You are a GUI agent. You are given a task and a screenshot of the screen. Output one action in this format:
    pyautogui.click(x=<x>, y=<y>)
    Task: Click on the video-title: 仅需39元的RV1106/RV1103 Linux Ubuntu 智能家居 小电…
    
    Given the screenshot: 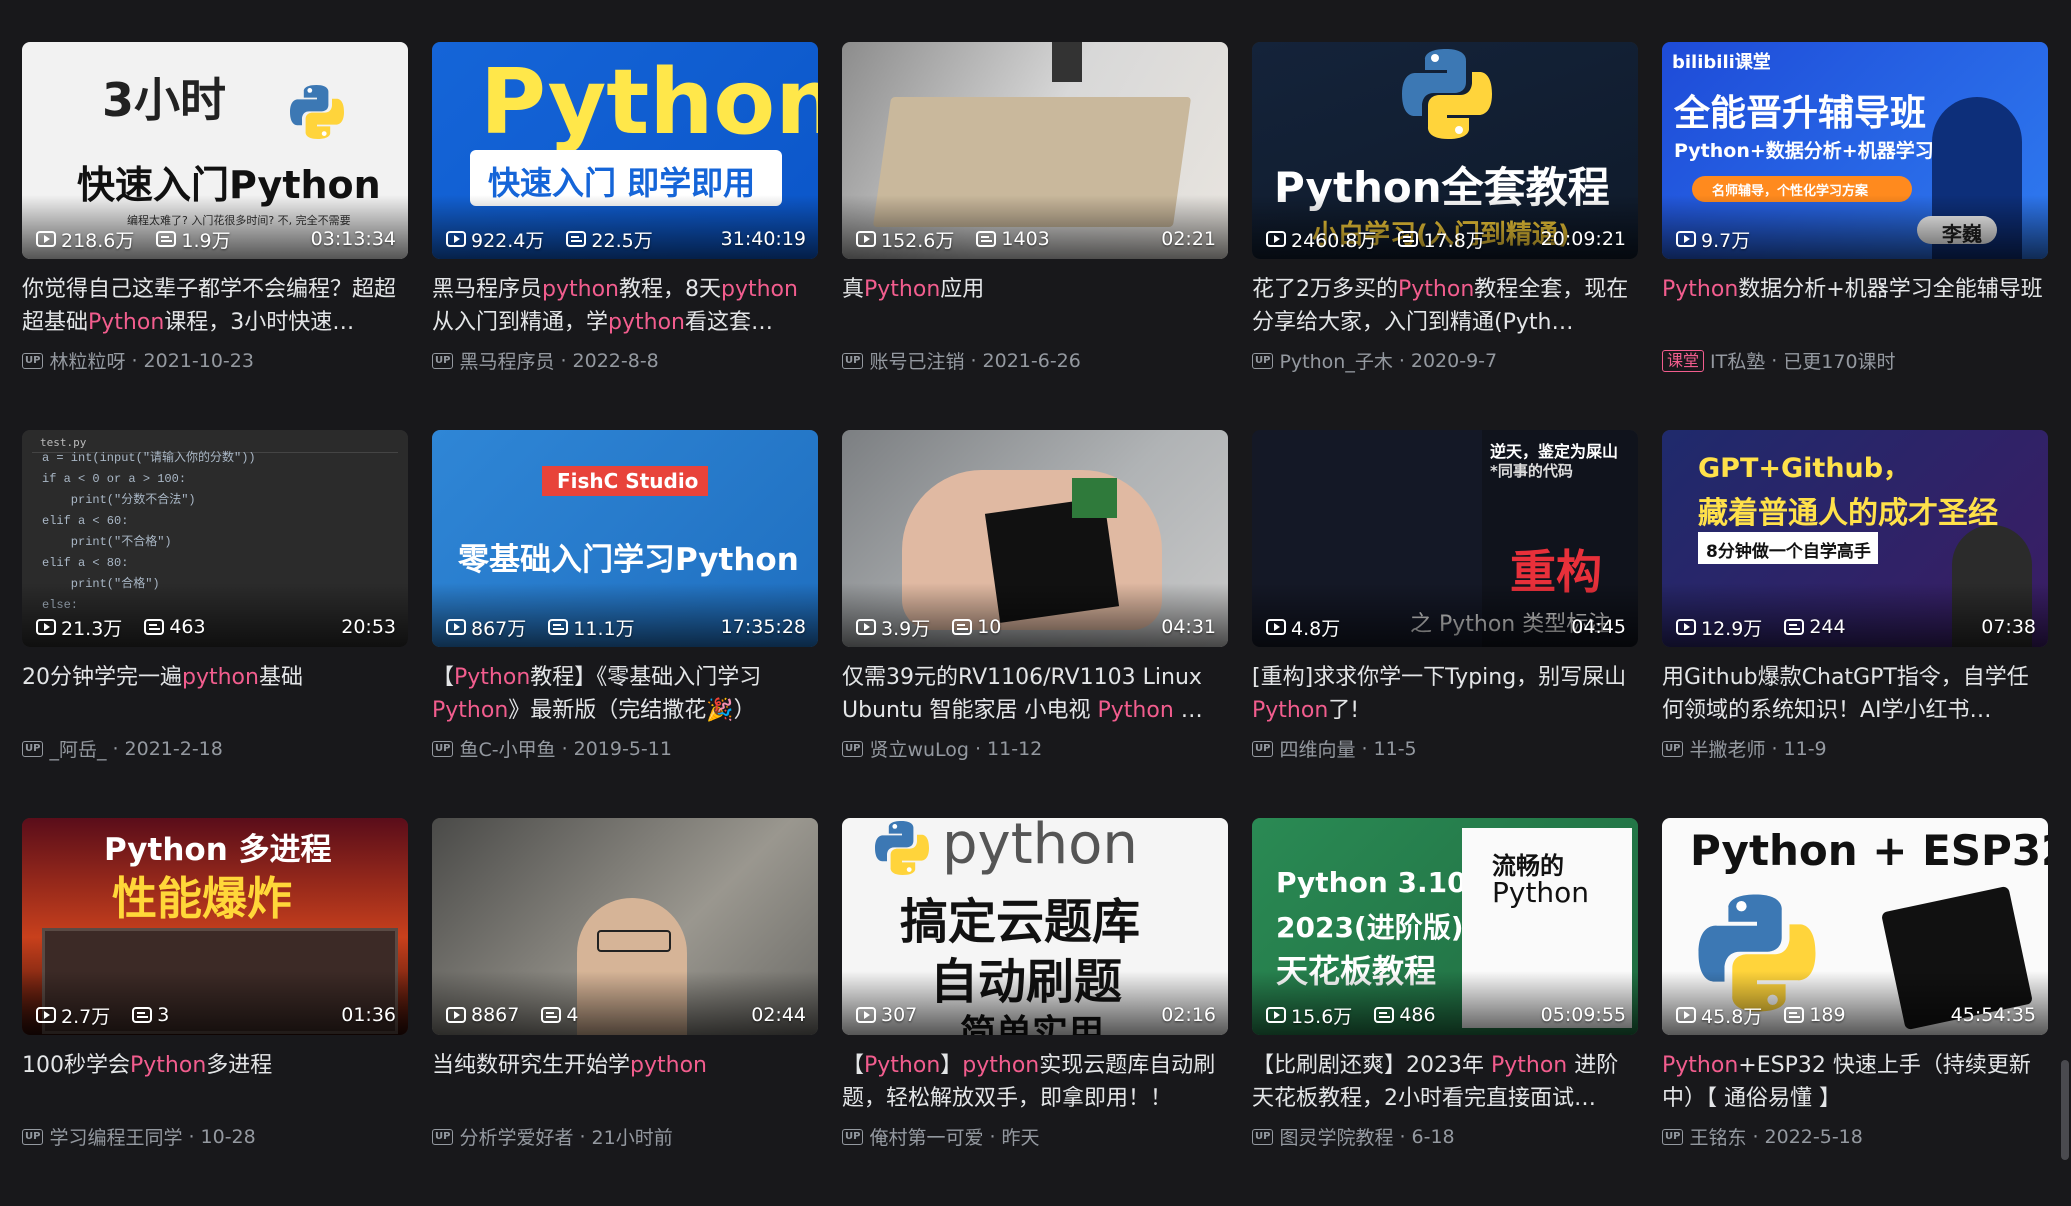 What is the action you would take?
    pyautogui.click(x=1035, y=694)
    